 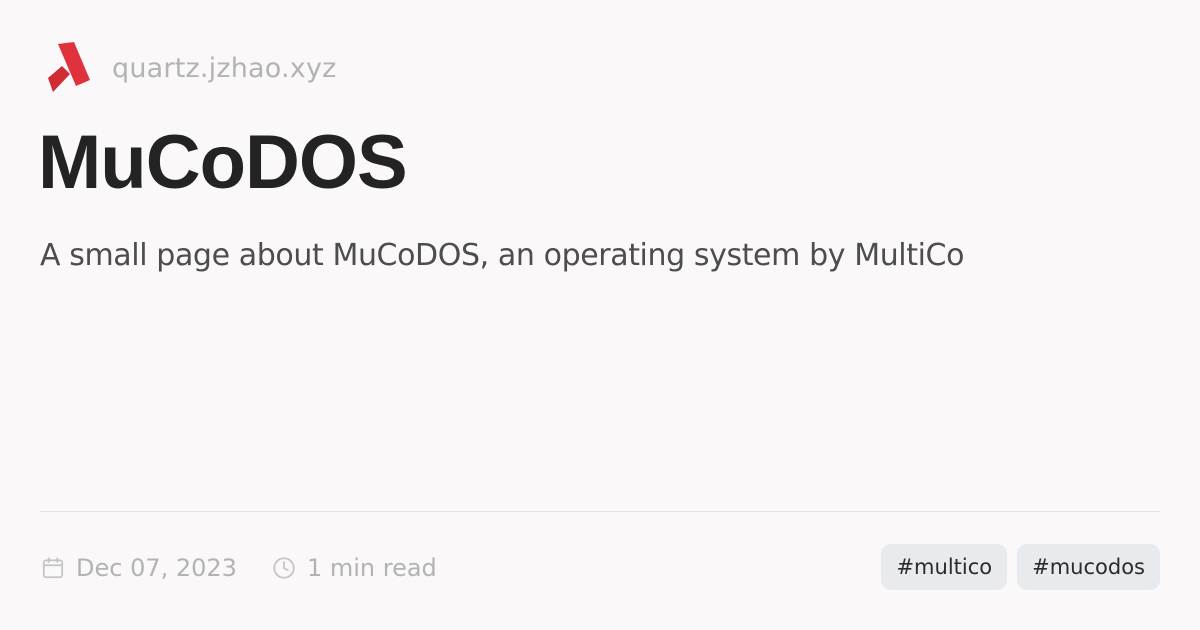 I want to click on site-header: quartz.jzhao.xyz, so click(x=188, y=68).